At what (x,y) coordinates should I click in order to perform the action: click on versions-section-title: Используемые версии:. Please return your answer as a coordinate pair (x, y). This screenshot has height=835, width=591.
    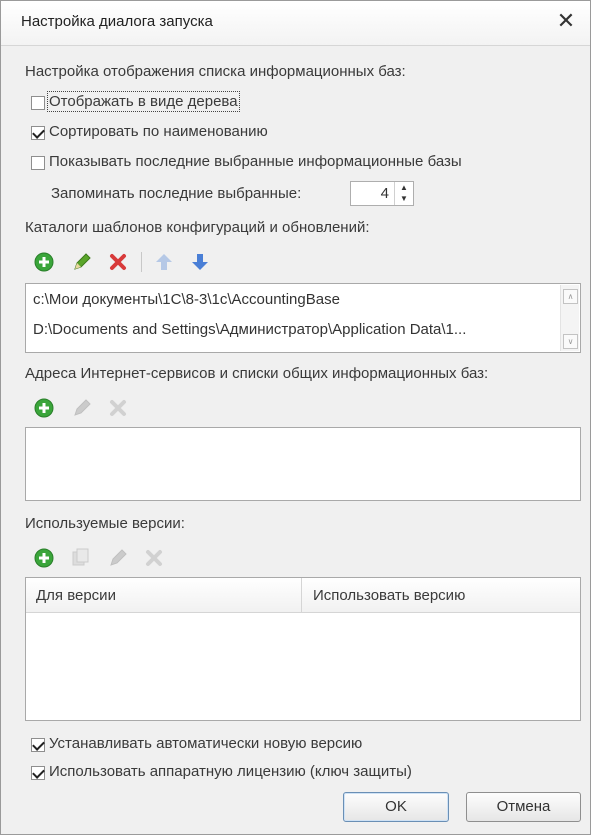
    Looking at the image, I should click on (105, 523).